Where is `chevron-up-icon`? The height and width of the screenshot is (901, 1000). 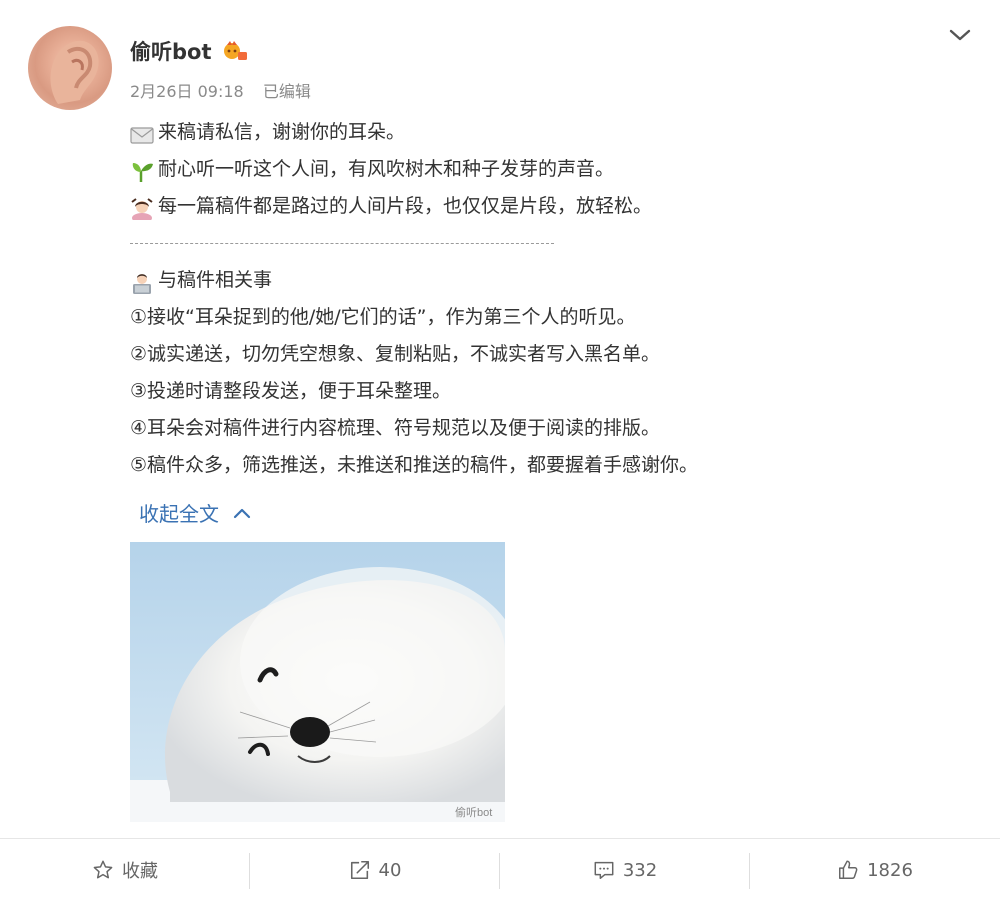
chevron-up-icon is located at coordinates (242, 513).